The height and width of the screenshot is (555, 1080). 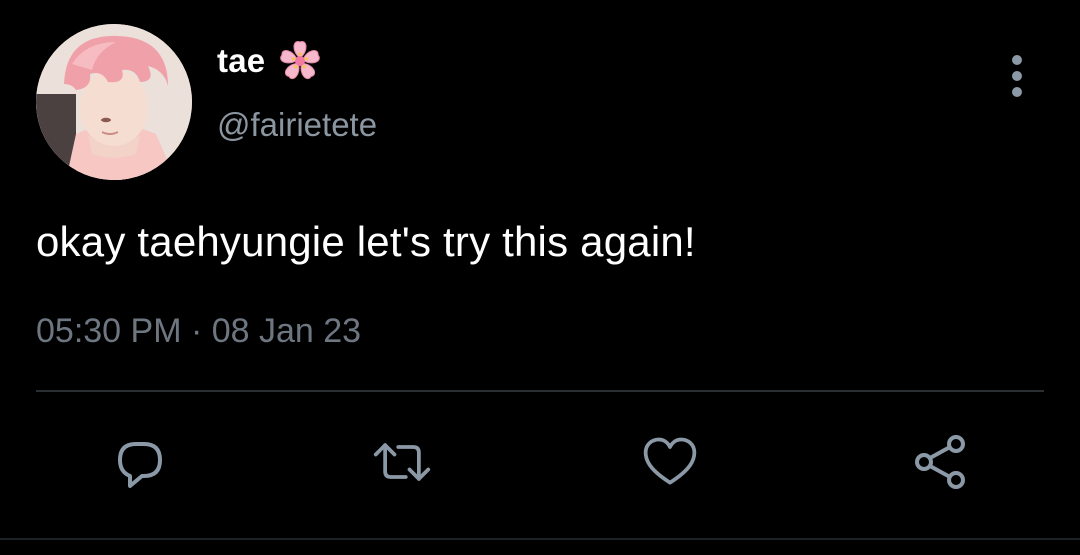 I want to click on retweet-button, so click(x=402, y=462).